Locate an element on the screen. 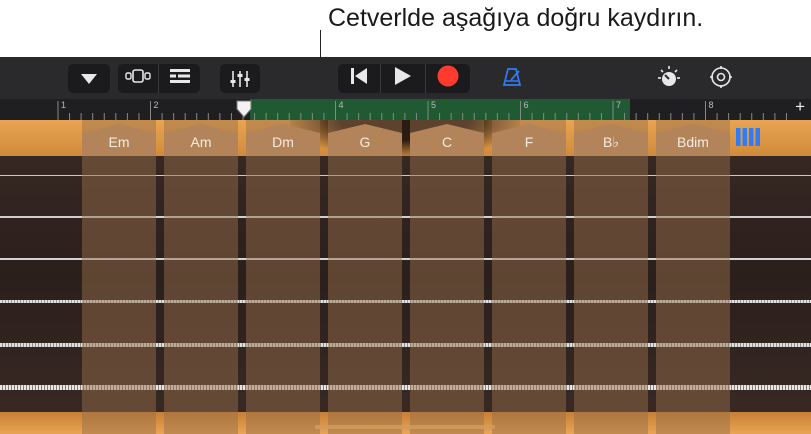 This screenshot has width=811, height=434. browser-button is located at coordinates (138, 78).